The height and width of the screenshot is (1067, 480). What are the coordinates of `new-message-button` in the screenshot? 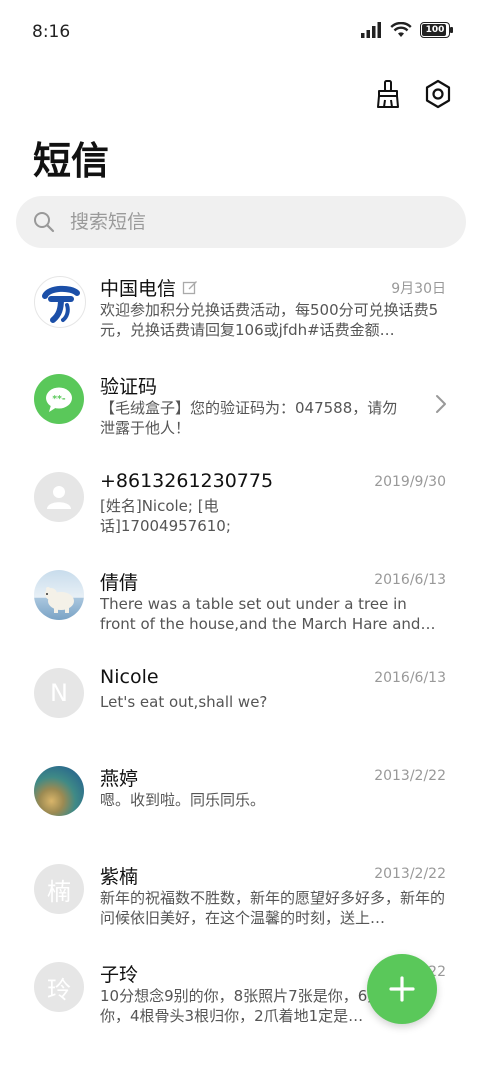 It's located at (402, 989).